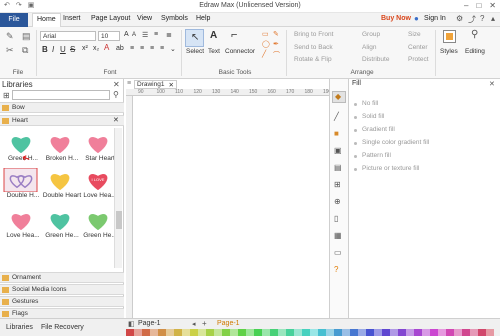 Image resolution: width=500 pixels, height=336 pixels. I want to click on find-icon: ⚲, so click(474, 34).